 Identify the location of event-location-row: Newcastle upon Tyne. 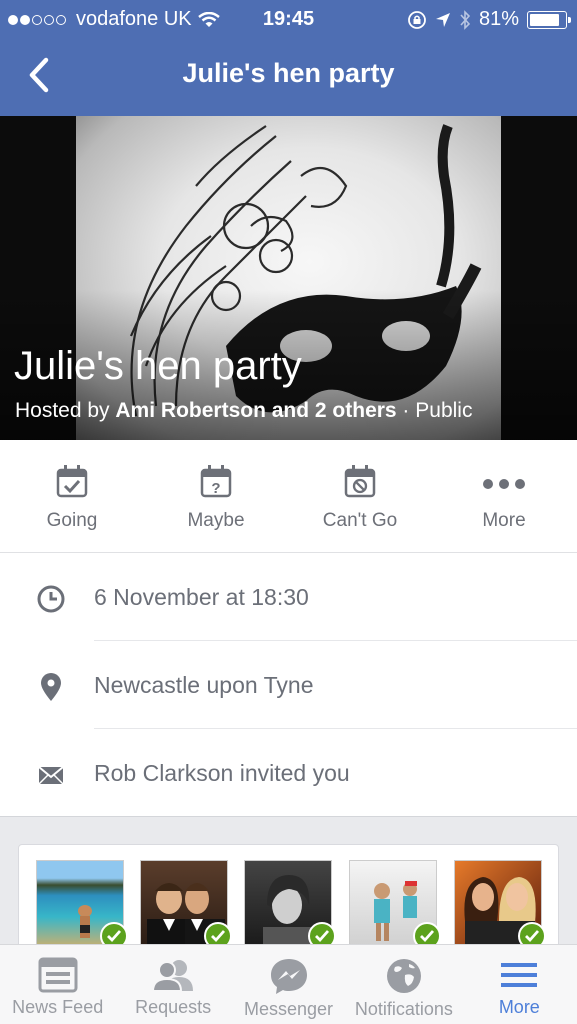
(288, 685).